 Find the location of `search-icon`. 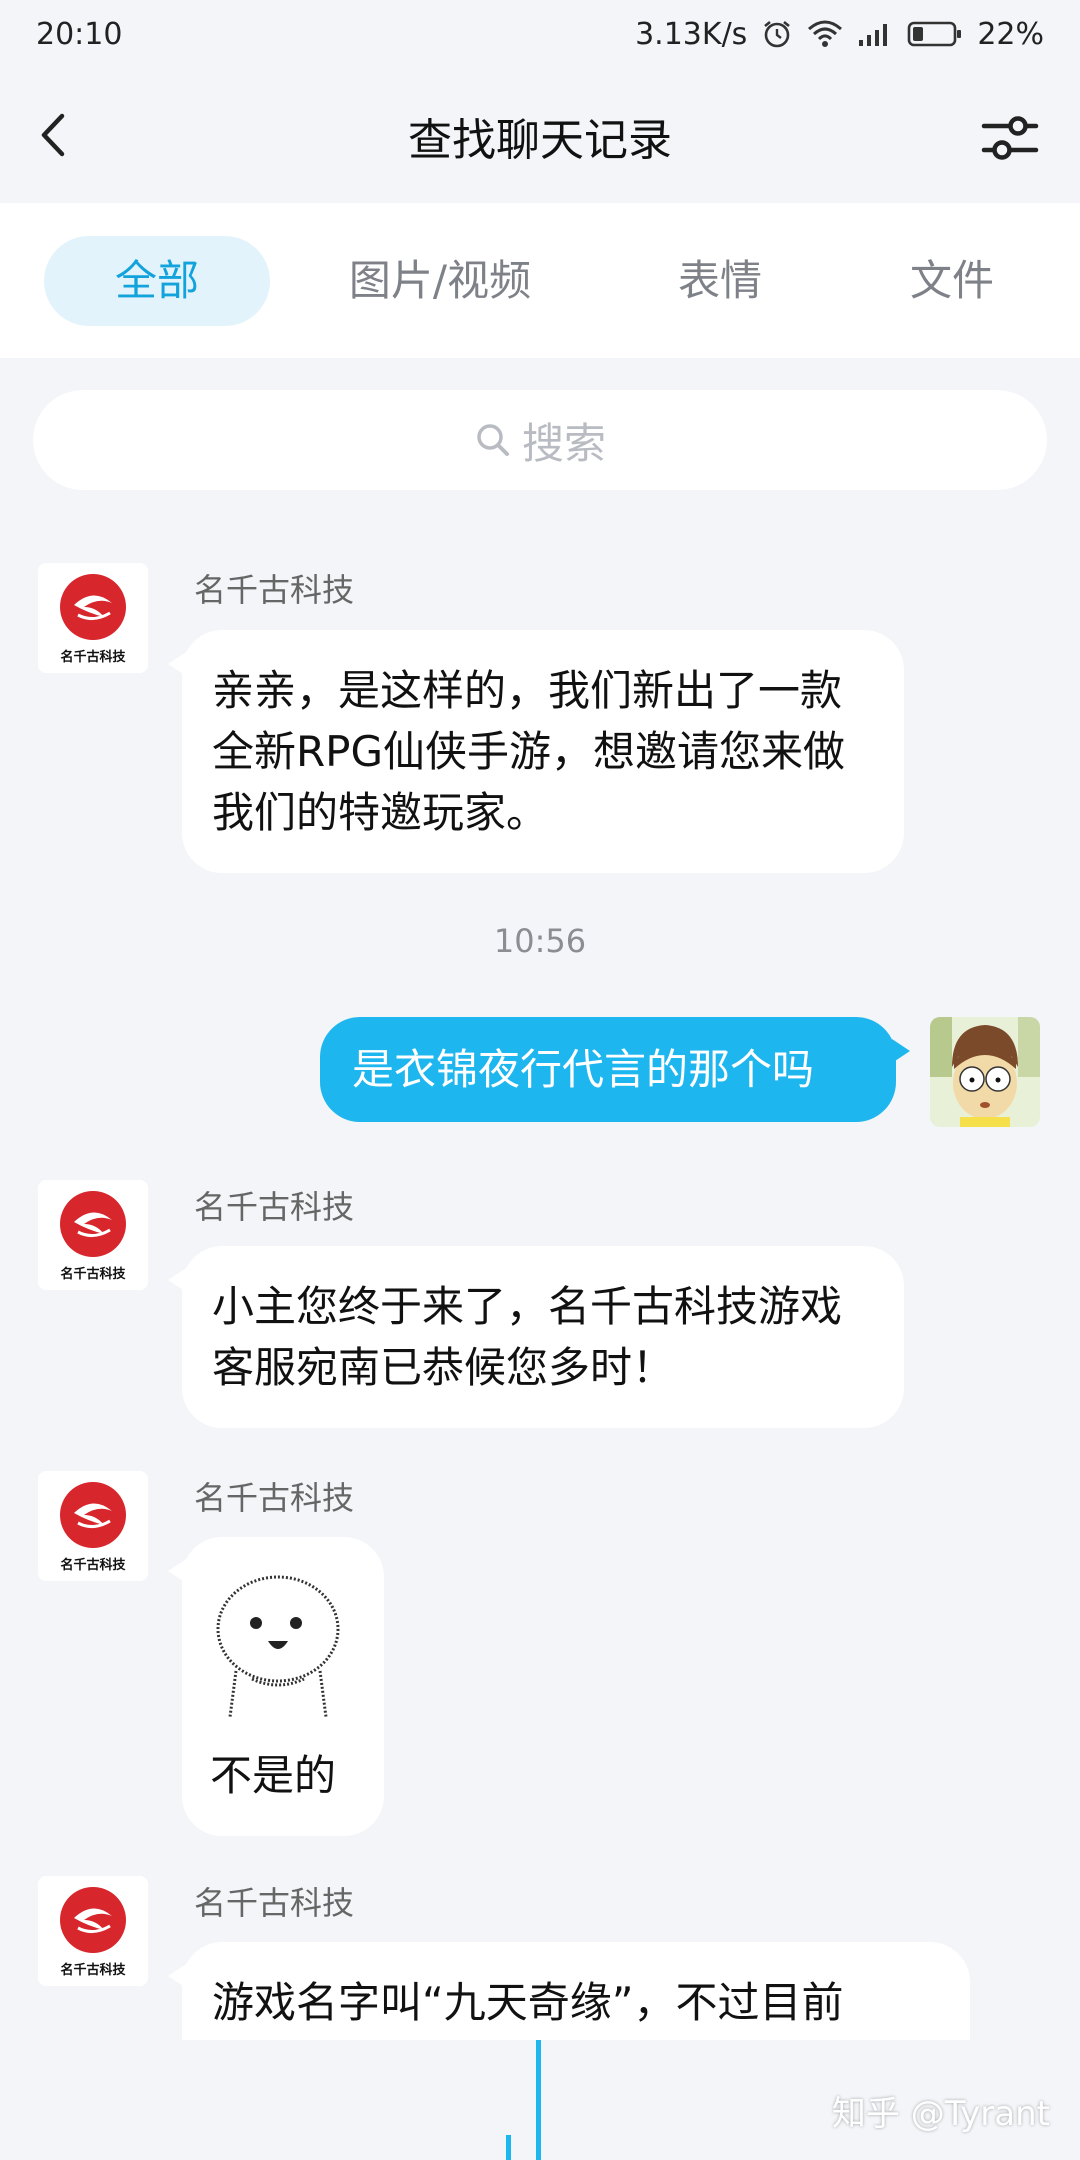

search-icon is located at coordinates (493, 440).